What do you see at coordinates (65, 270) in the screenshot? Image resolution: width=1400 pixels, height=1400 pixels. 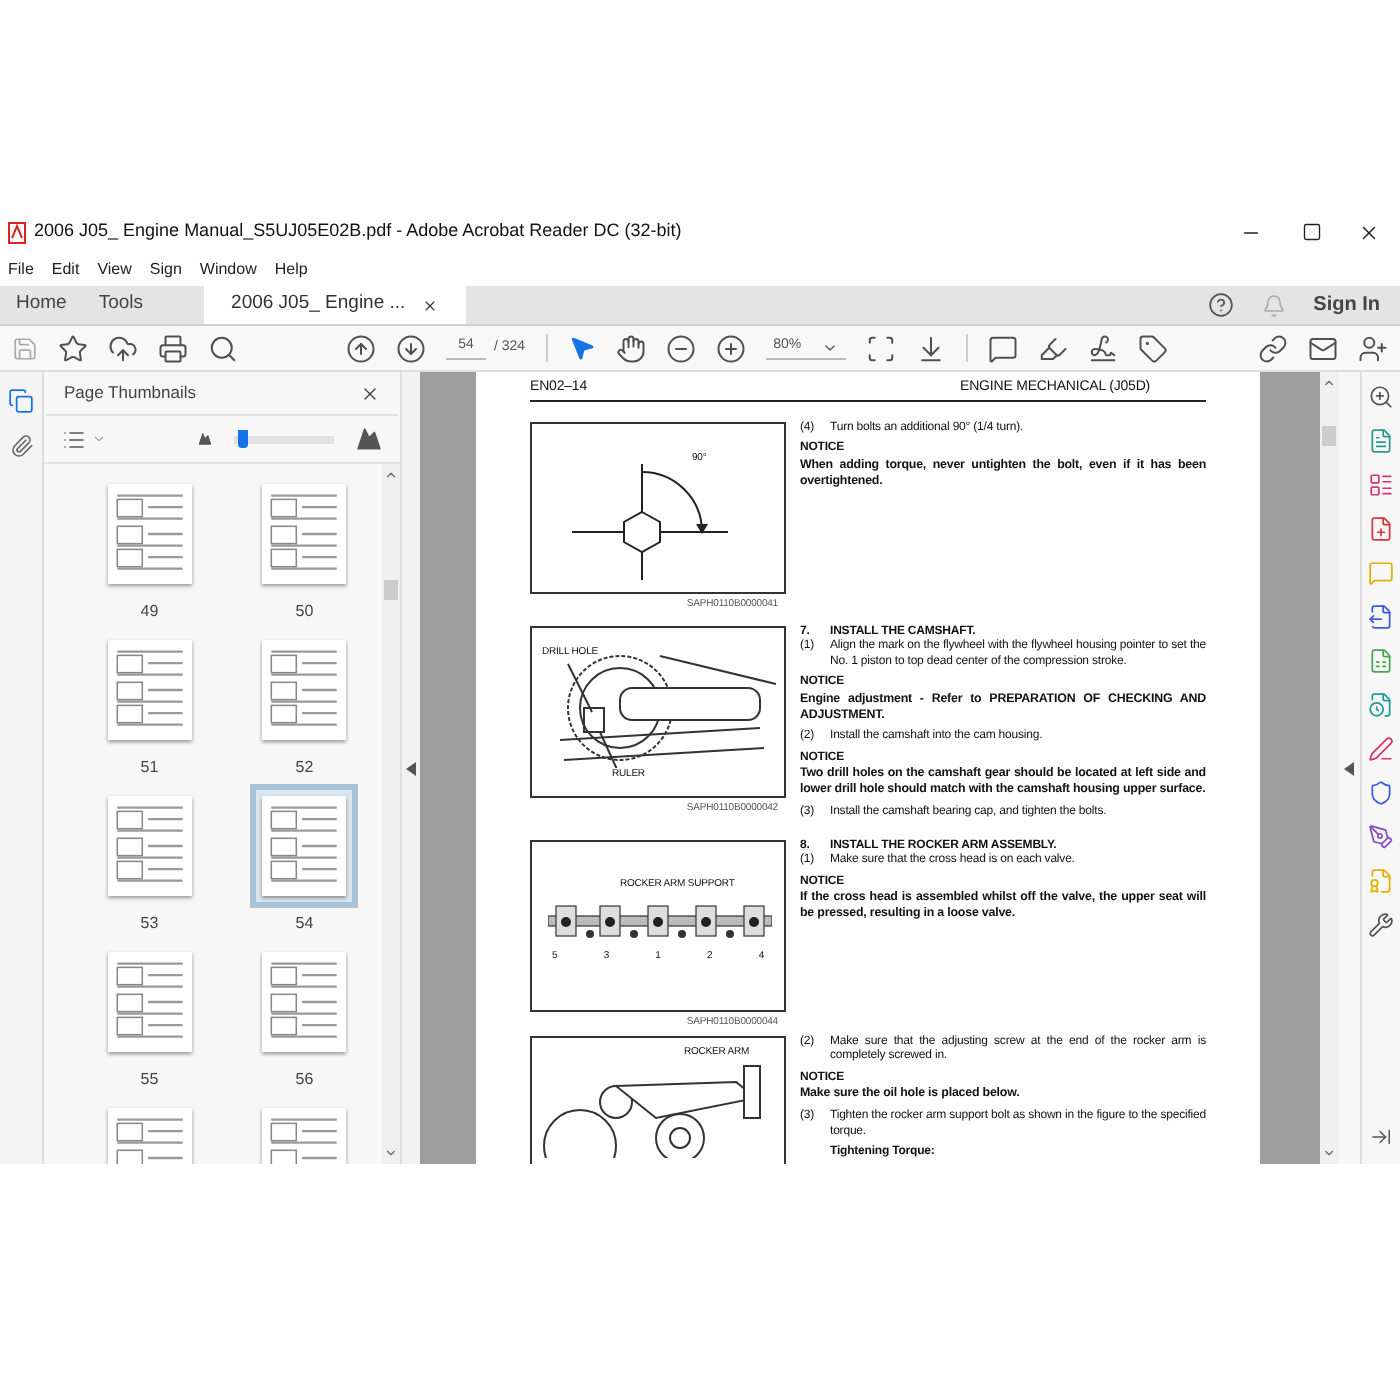 I see `menu-item: Edit` at bounding box center [65, 270].